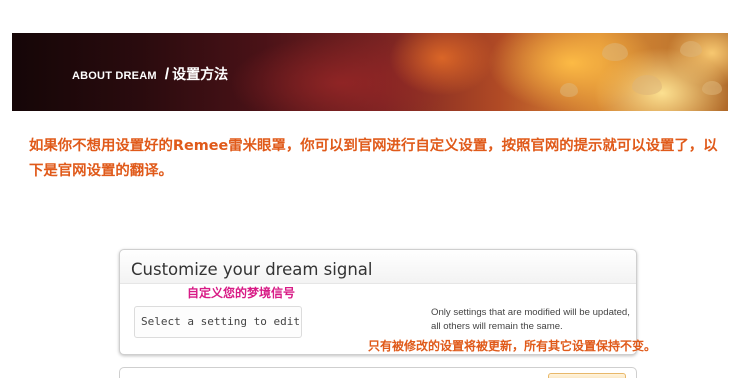  I want to click on next-card, so click(378, 372).